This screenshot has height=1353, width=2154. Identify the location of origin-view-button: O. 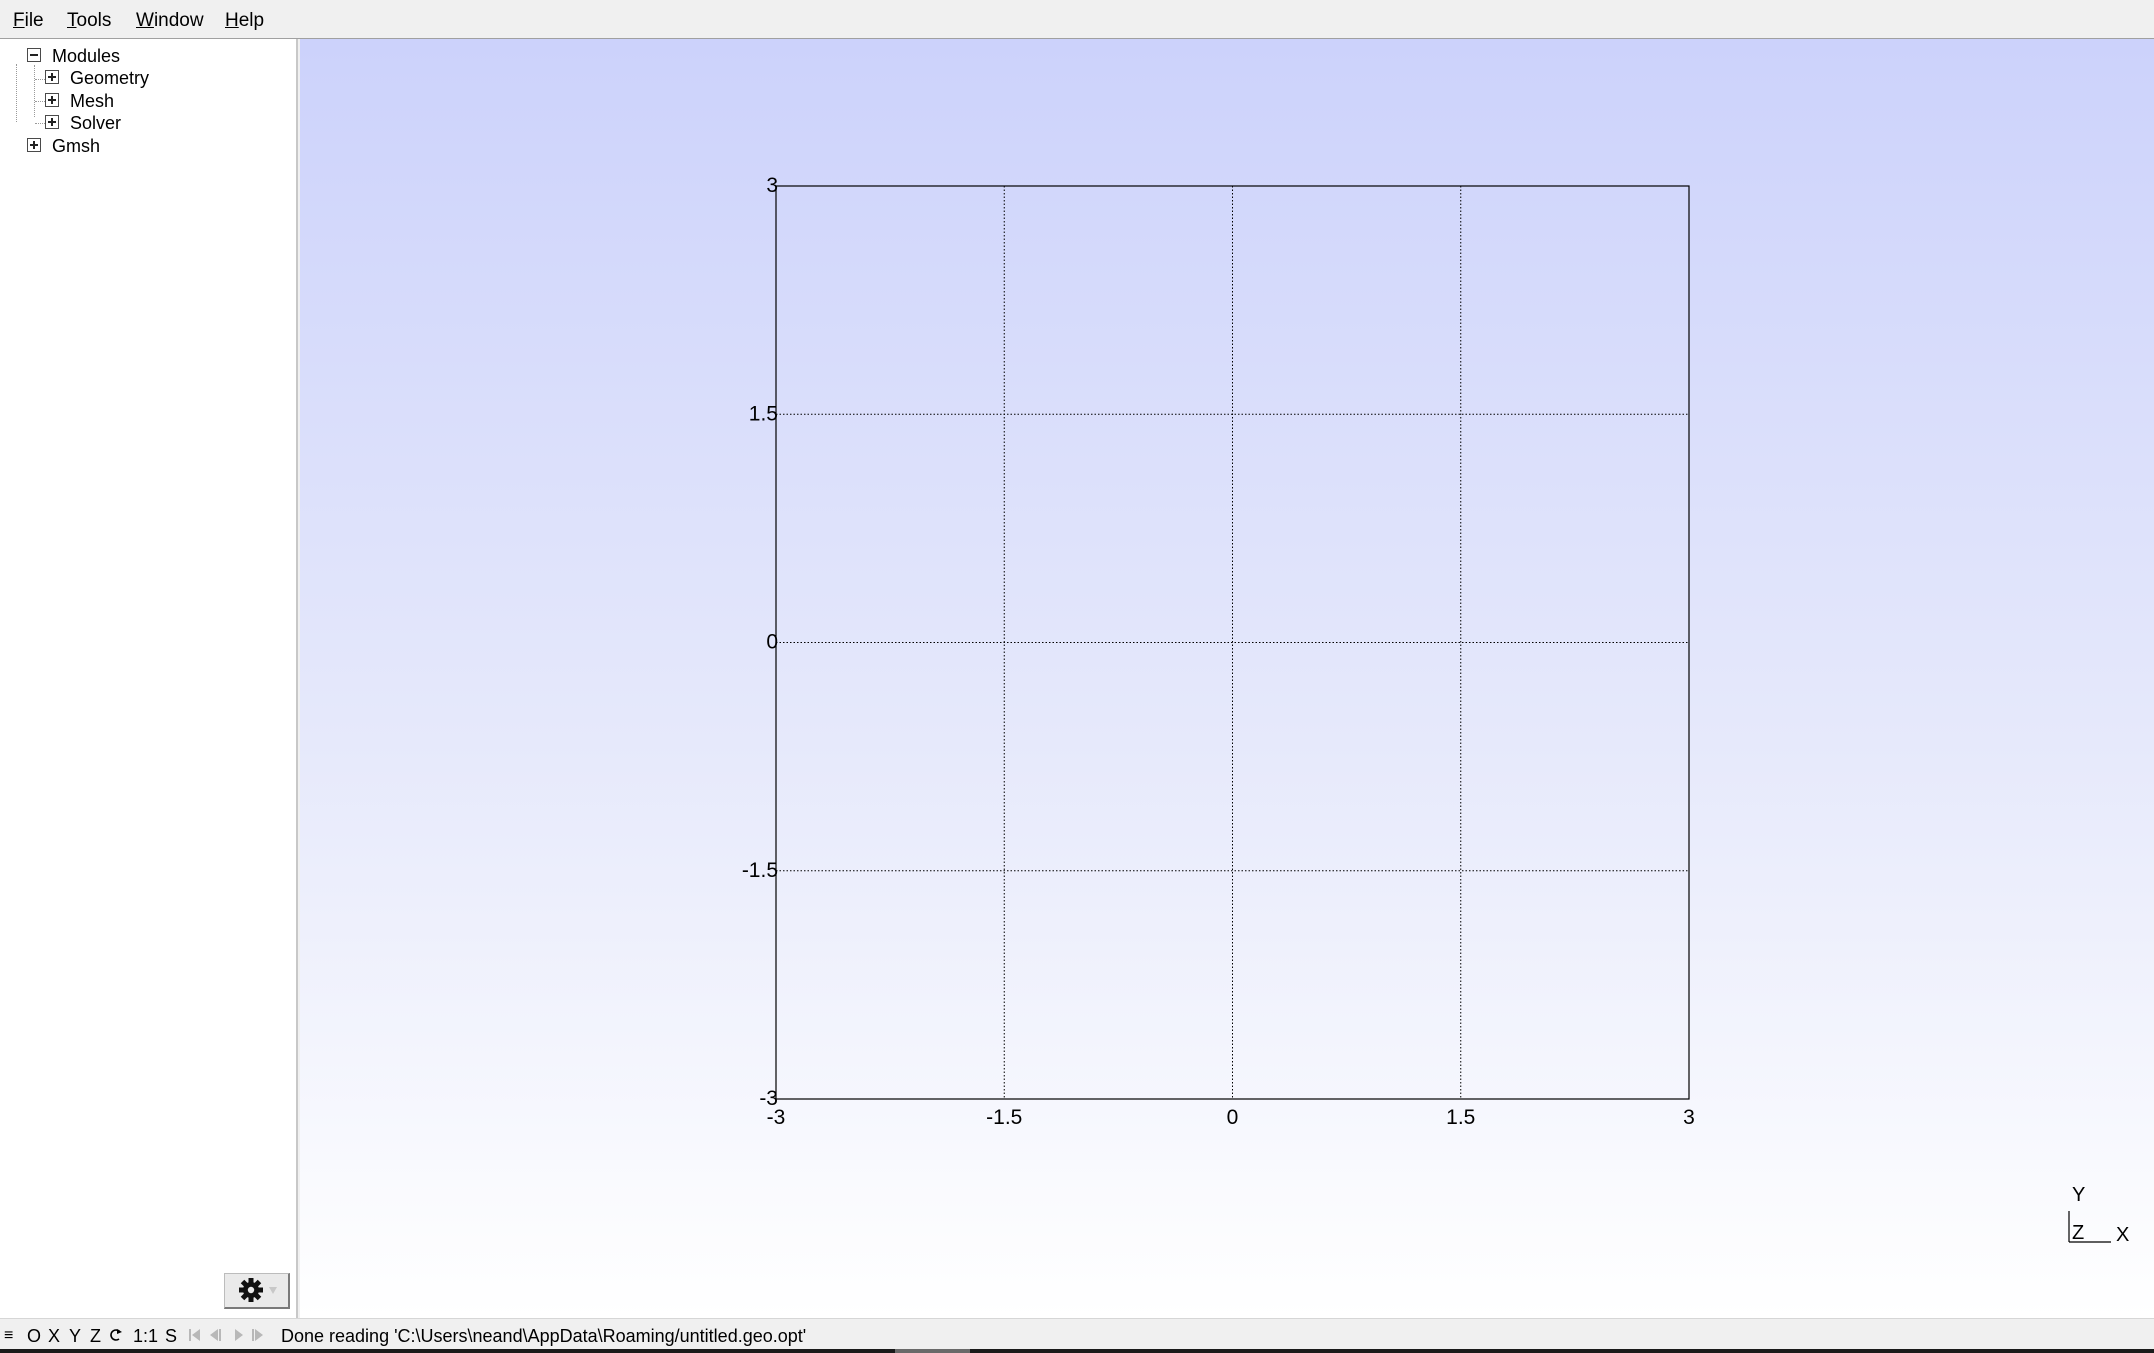
(34, 1336).